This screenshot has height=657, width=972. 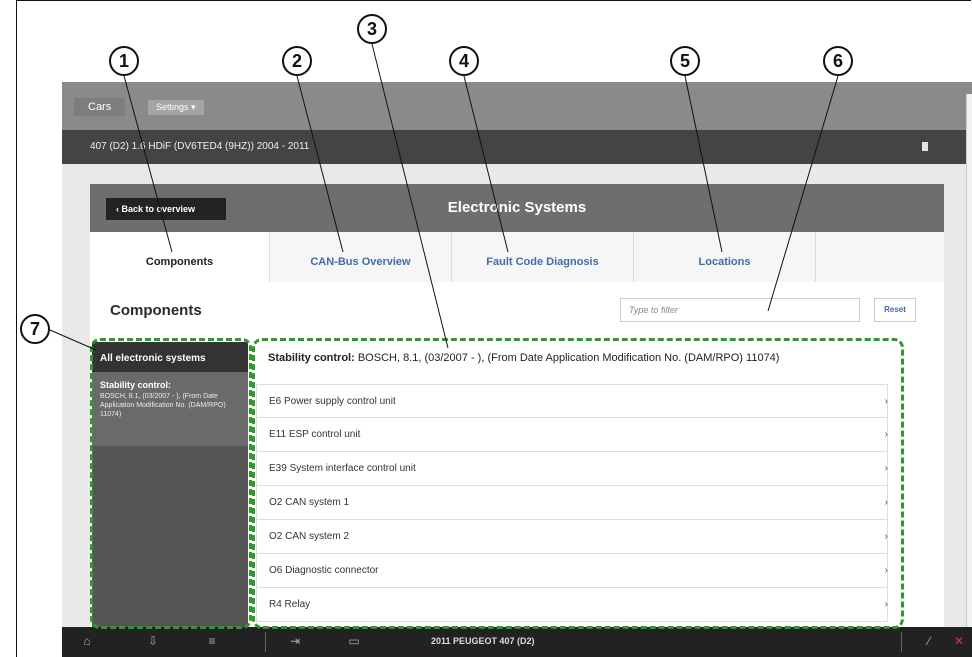 What do you see at coordinates (124, 61) in the screenshot?
I see `callout-1: 1` at bounding box center [124, 61].